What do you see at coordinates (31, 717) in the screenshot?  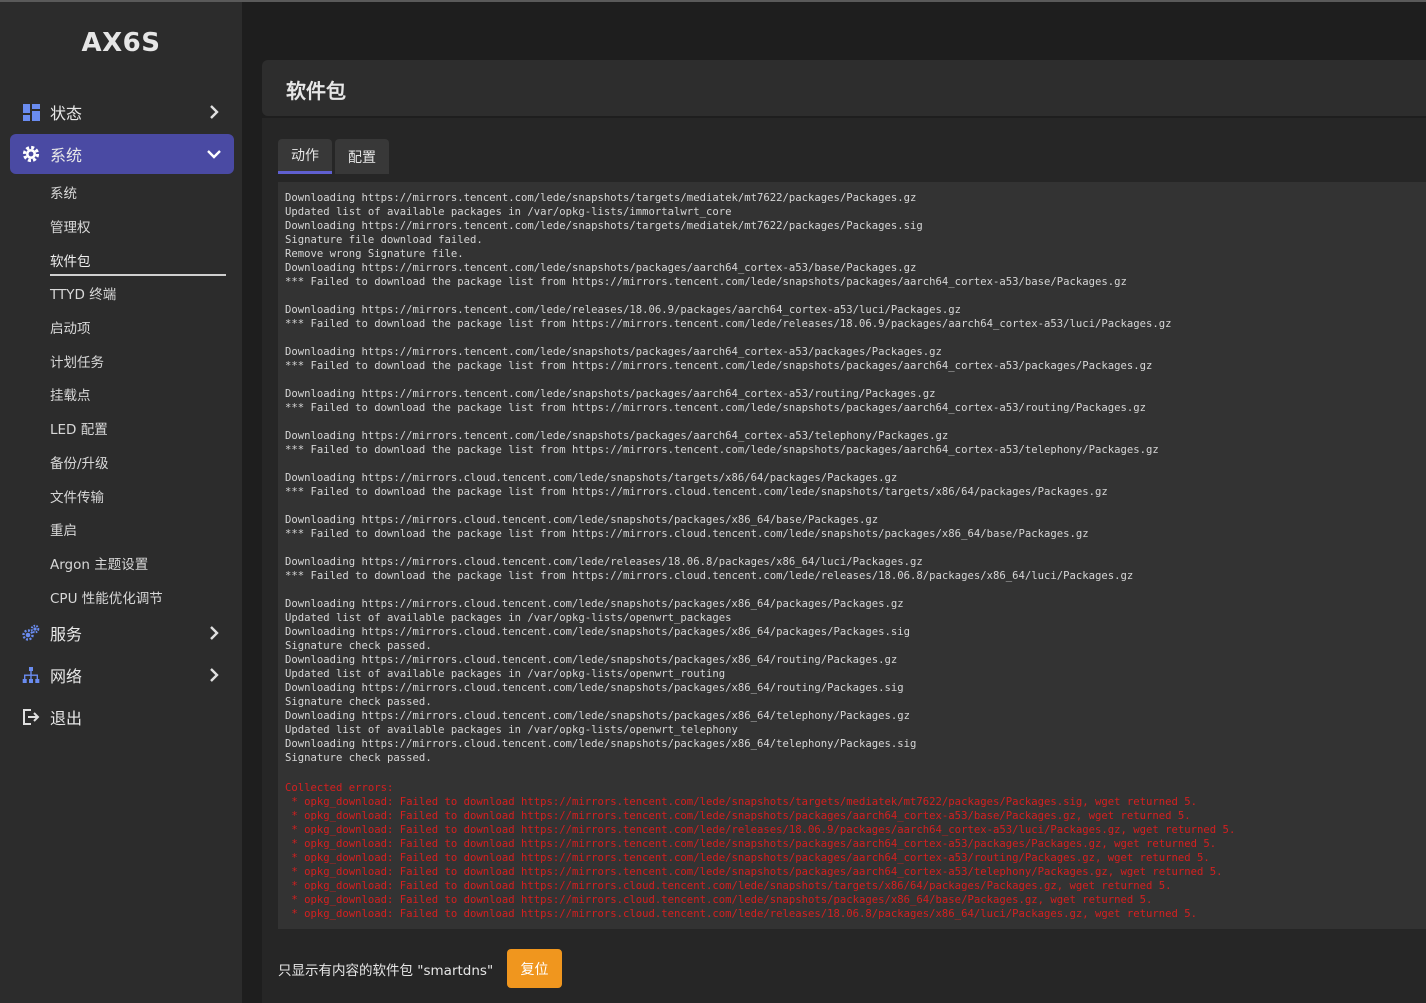 I see `logout-icon` at bounding box center [31, 717].